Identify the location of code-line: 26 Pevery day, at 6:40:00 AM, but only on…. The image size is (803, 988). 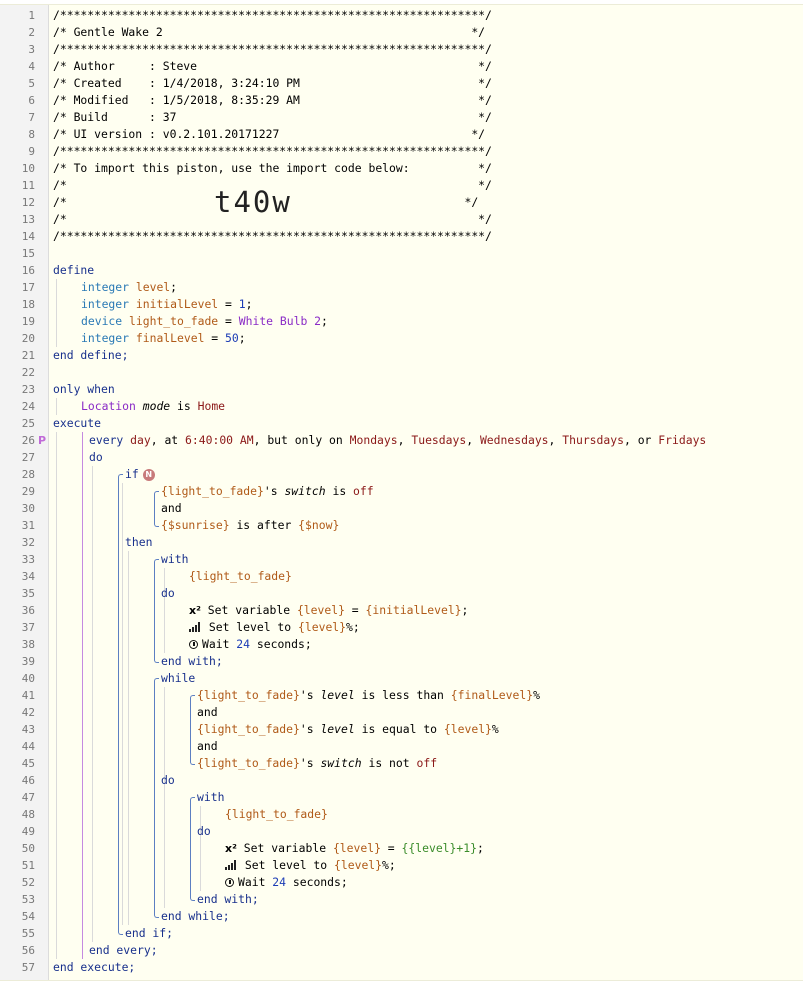
(401, 440).